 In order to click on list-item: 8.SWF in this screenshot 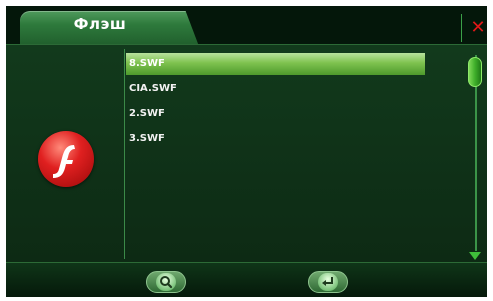, I will do `click(275, 64)`.